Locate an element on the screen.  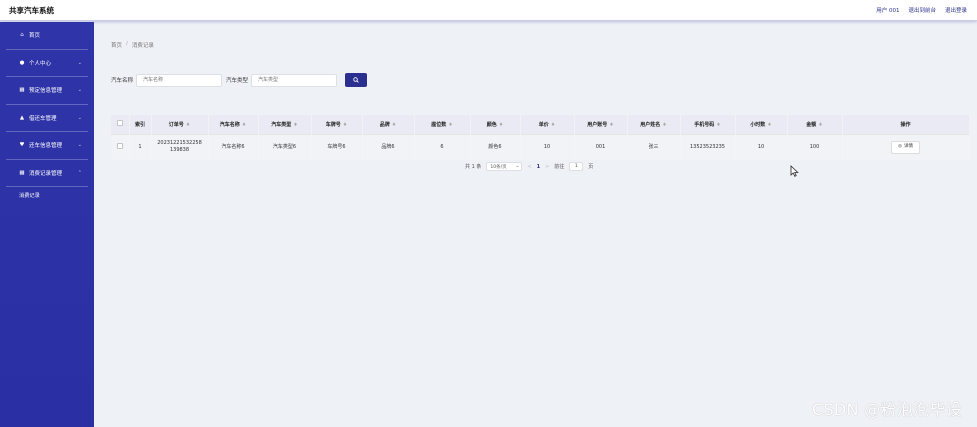
select-all-cell is located at coordinates (120, 124).